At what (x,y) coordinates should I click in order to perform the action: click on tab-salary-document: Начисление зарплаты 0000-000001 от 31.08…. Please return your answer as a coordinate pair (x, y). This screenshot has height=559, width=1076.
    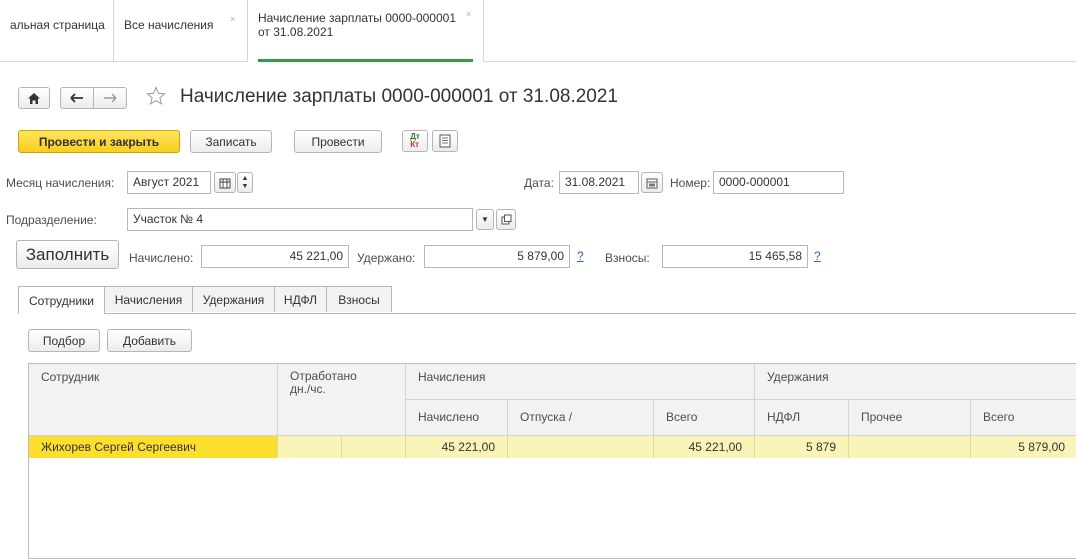
    Looking at the image, I should click on (366, 31).